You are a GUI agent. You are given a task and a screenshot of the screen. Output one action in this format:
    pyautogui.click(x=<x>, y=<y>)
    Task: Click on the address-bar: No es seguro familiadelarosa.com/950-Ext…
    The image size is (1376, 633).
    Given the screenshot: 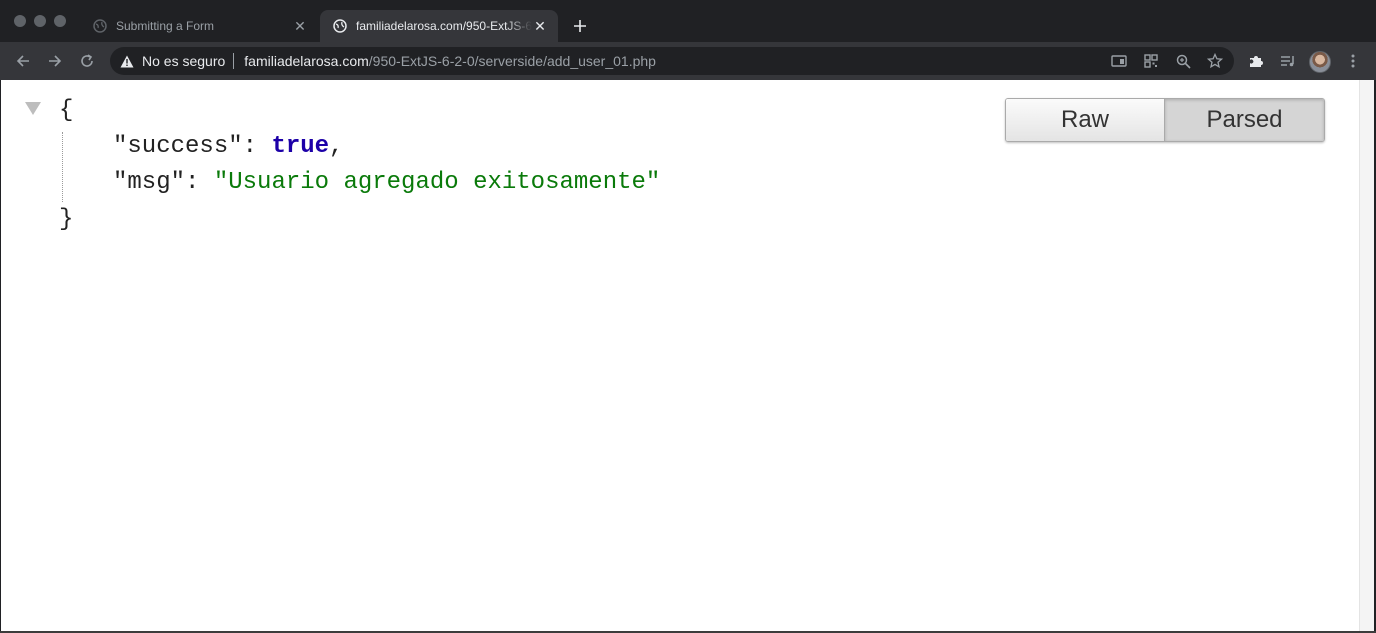 What is the action you would take?
    pyautogui.click(x=672, y=61)
    